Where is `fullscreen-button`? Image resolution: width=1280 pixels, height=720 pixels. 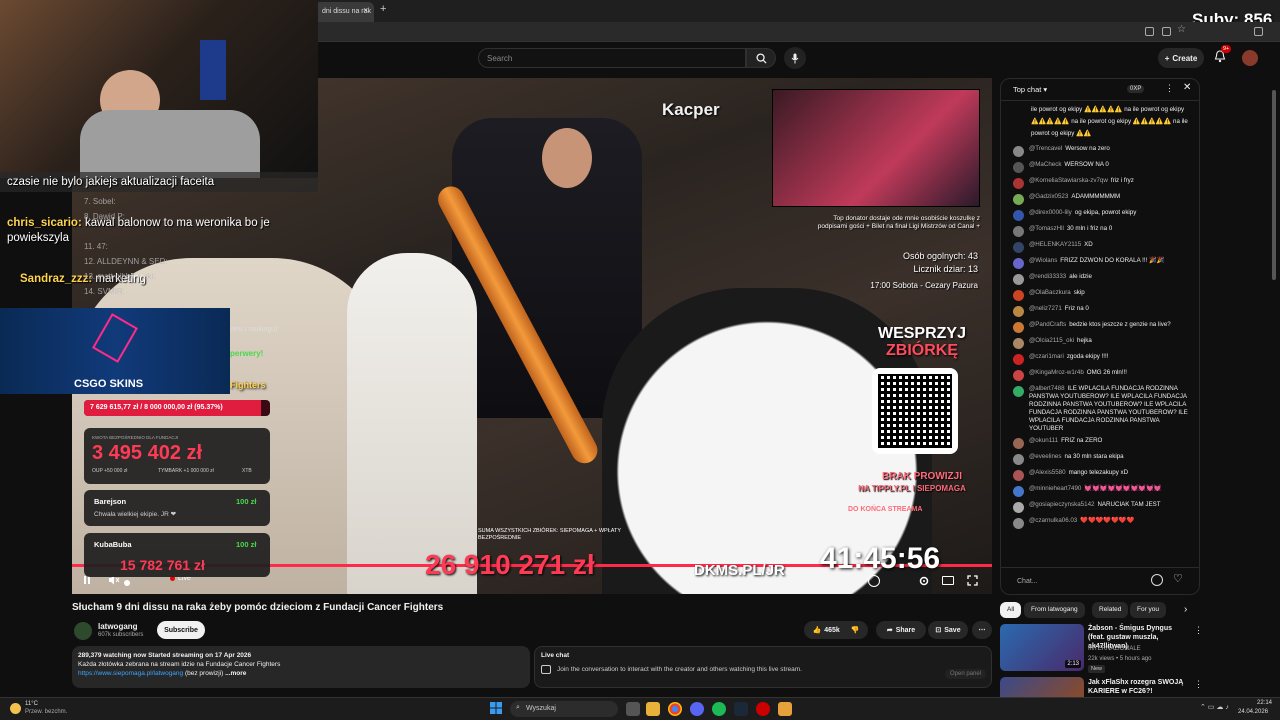 fullscreen-button is located at coordinates (972, 580).